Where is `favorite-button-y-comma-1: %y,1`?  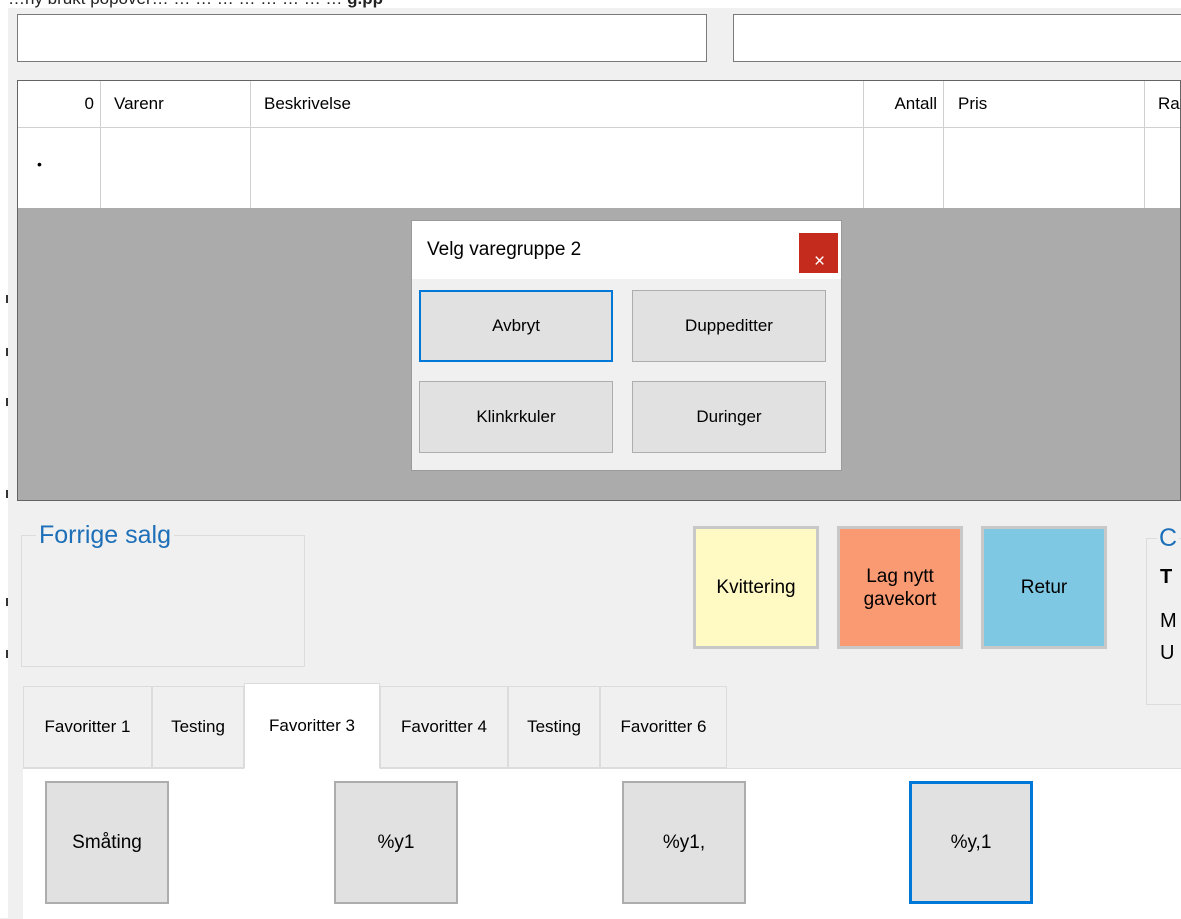 favorite-button-y-comma-1: %y,1 is located at coordinates (971, 842).